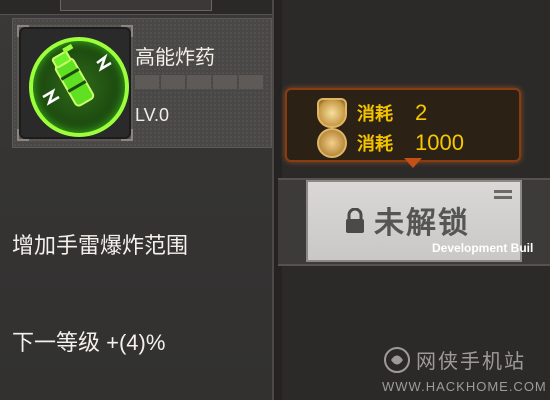 Image resolution: width=550 pixels, height=400 pixels. What do you see at coordinates (332, 113) in the screenshot?
I see `rank-badge-icon` at bounding box center [332, 113].